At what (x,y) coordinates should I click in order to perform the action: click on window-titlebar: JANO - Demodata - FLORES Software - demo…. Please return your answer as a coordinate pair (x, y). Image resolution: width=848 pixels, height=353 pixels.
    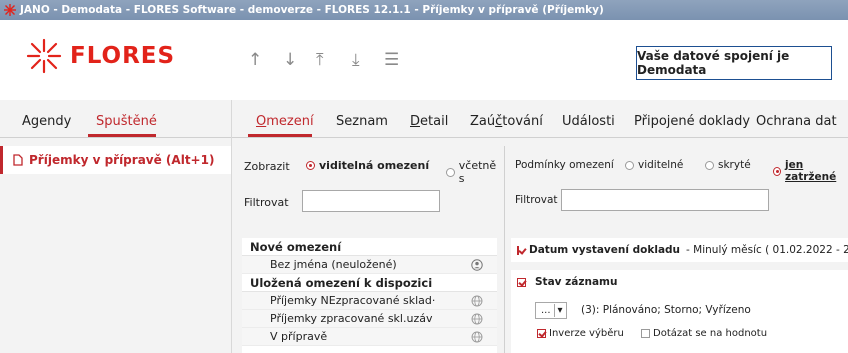
    Looking at the image, I should click on (424, 10).